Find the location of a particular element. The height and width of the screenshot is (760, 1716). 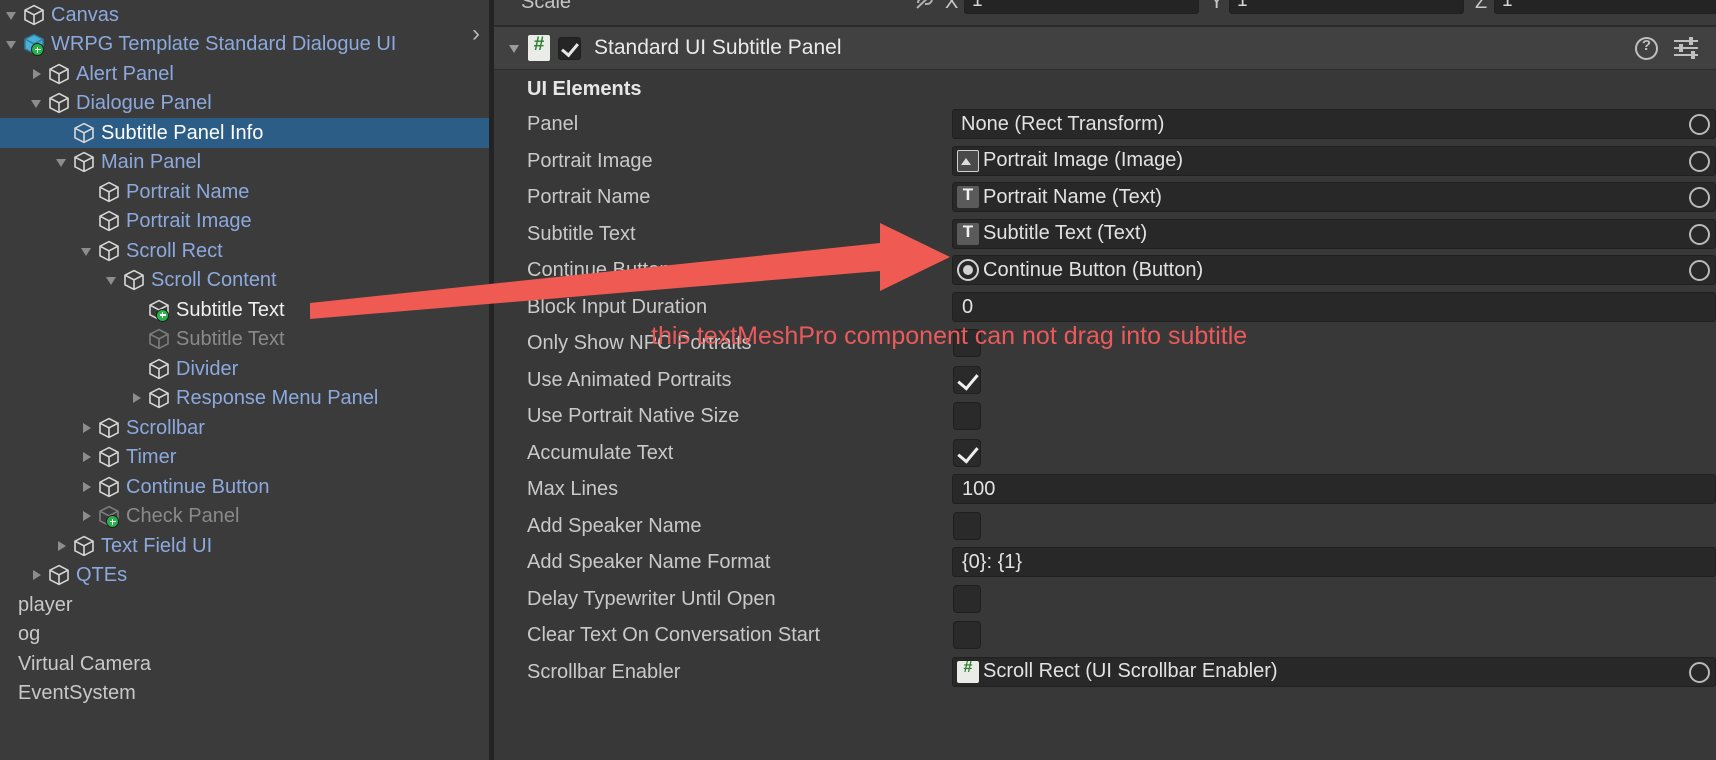

hierarchy-item: WRPG Template Standard Dialogue UI is located at coordinates (244, 45).